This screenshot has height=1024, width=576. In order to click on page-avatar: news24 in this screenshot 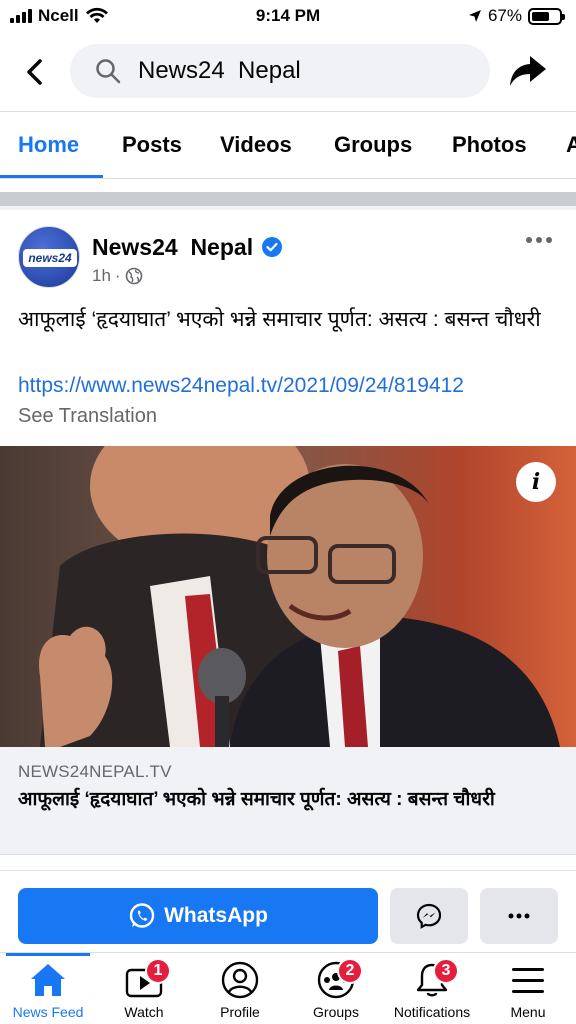, I will do `click(49, 257)`.